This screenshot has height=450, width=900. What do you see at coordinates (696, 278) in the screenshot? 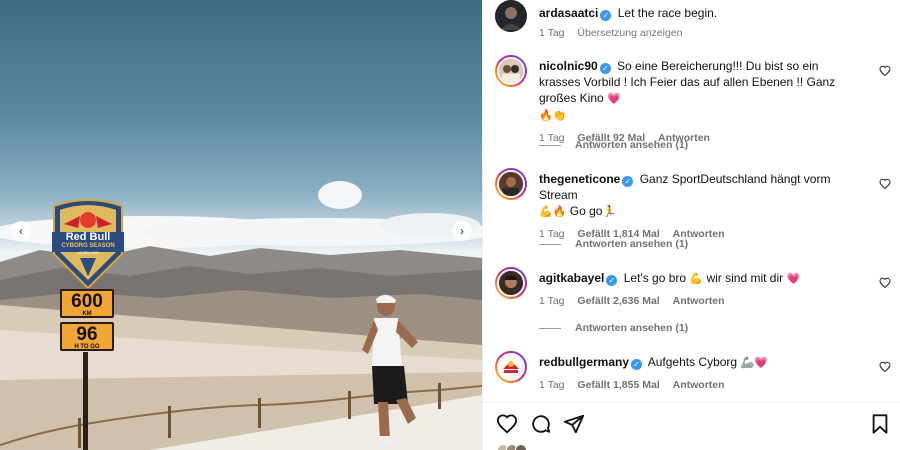
I see `muscle-emoji: 💪` at bounding box center [696, 278].